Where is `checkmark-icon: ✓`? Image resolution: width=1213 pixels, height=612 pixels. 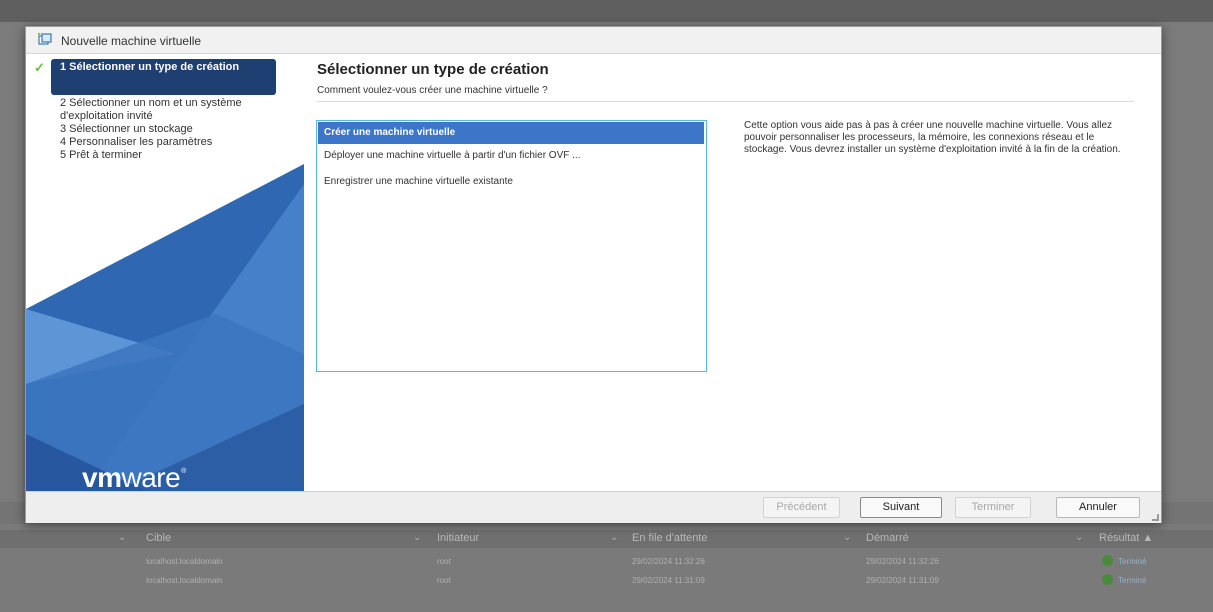 checkmark-icon: ✓ is located at coordinates (39, 67).